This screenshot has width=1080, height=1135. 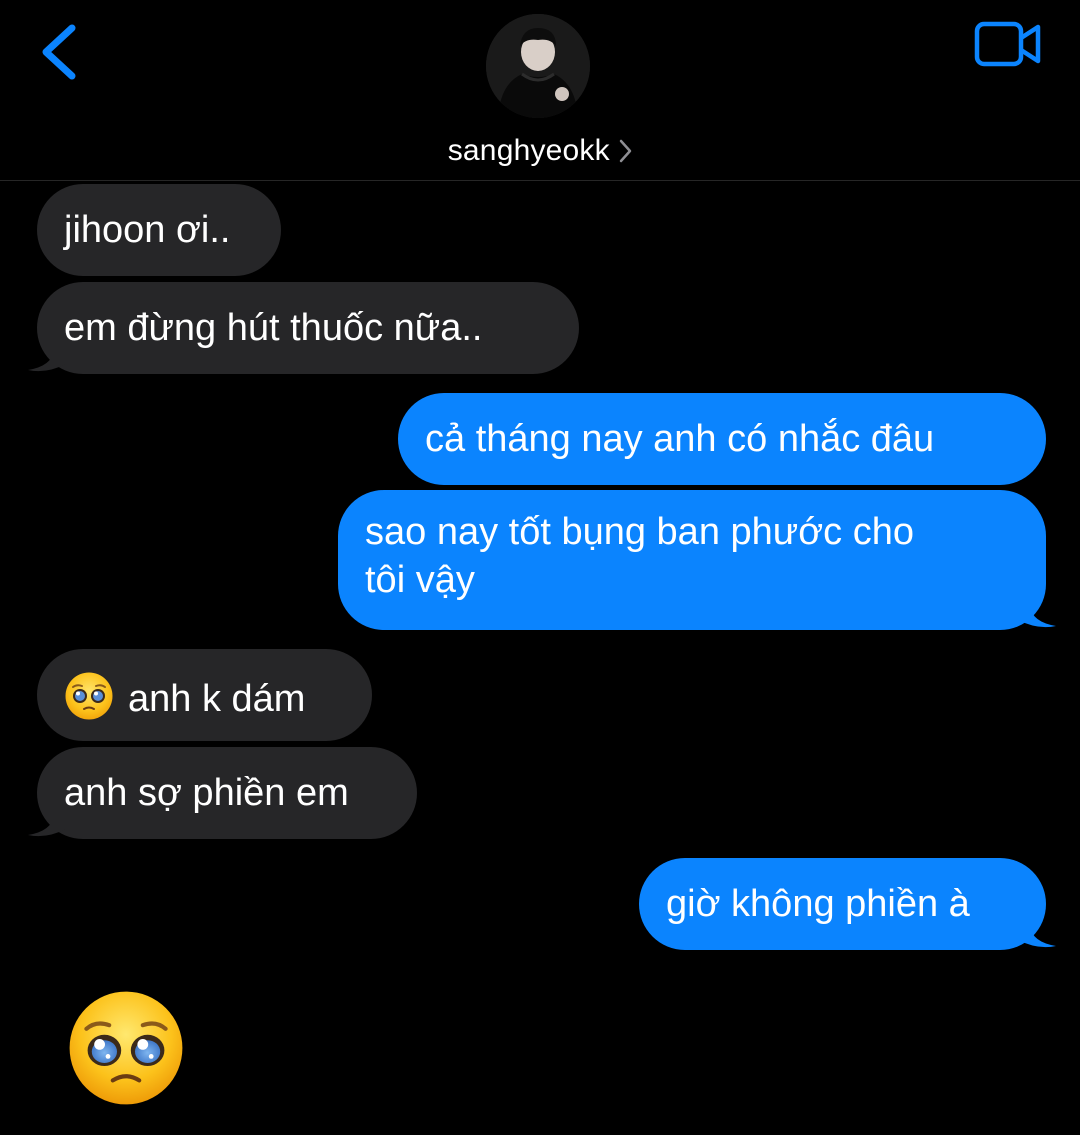 What do you see at coordinates (528, 150) in the screenshot?
I see `contact-name: sanghyeokk` at bounding box center [528, 150].